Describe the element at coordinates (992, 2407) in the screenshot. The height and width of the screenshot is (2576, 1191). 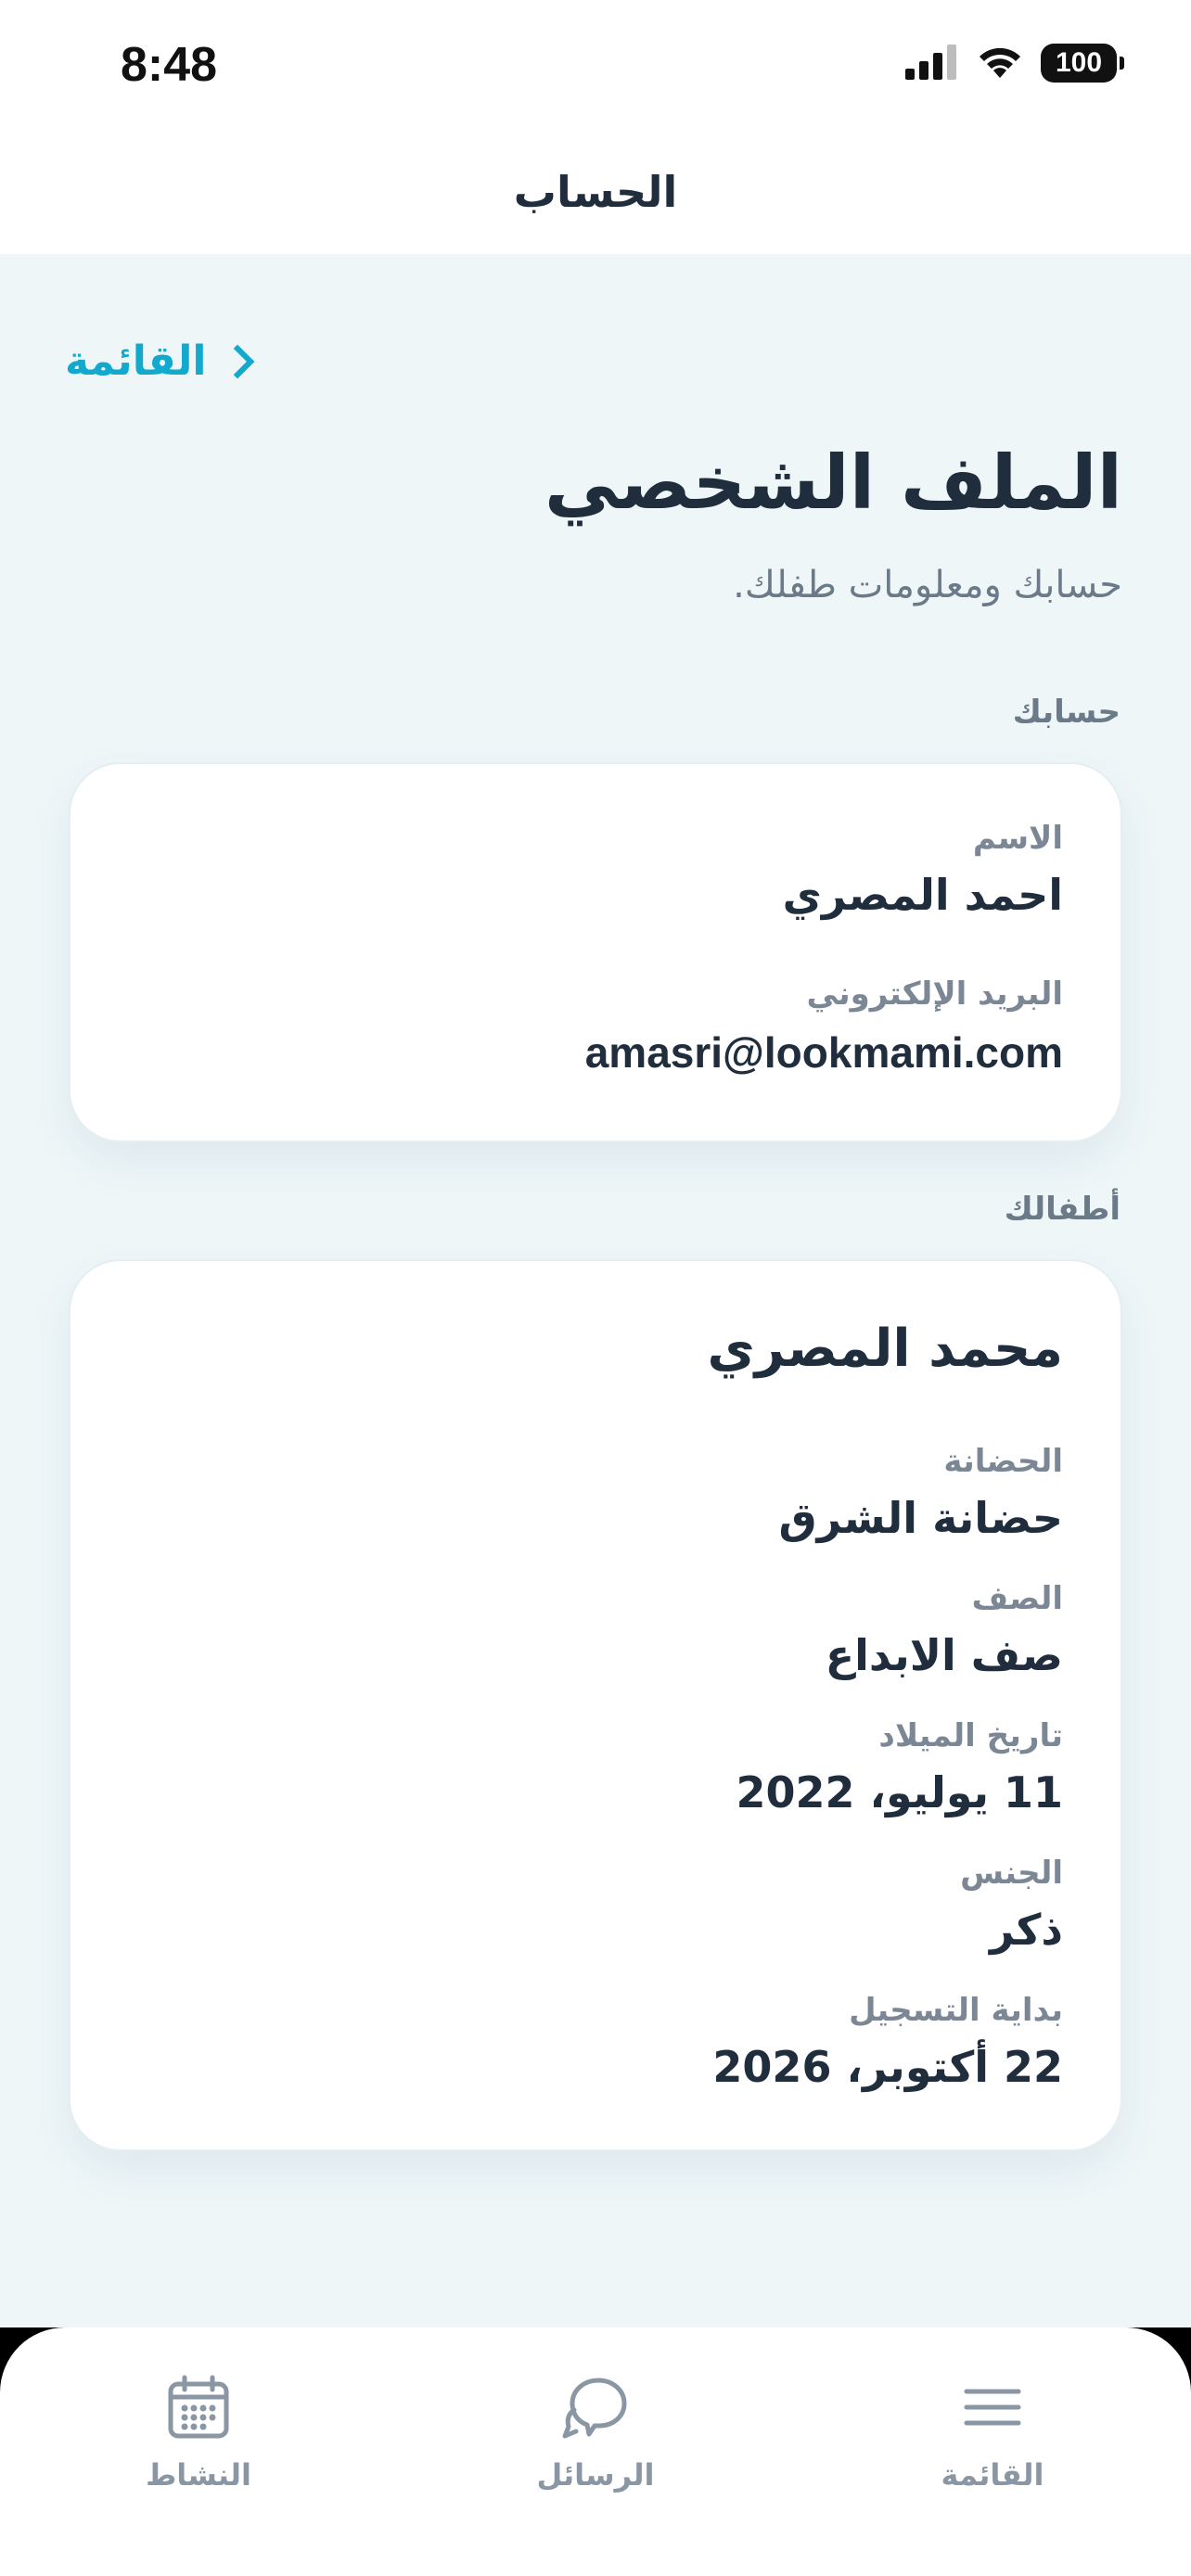
I see `menu-icon` at that location.